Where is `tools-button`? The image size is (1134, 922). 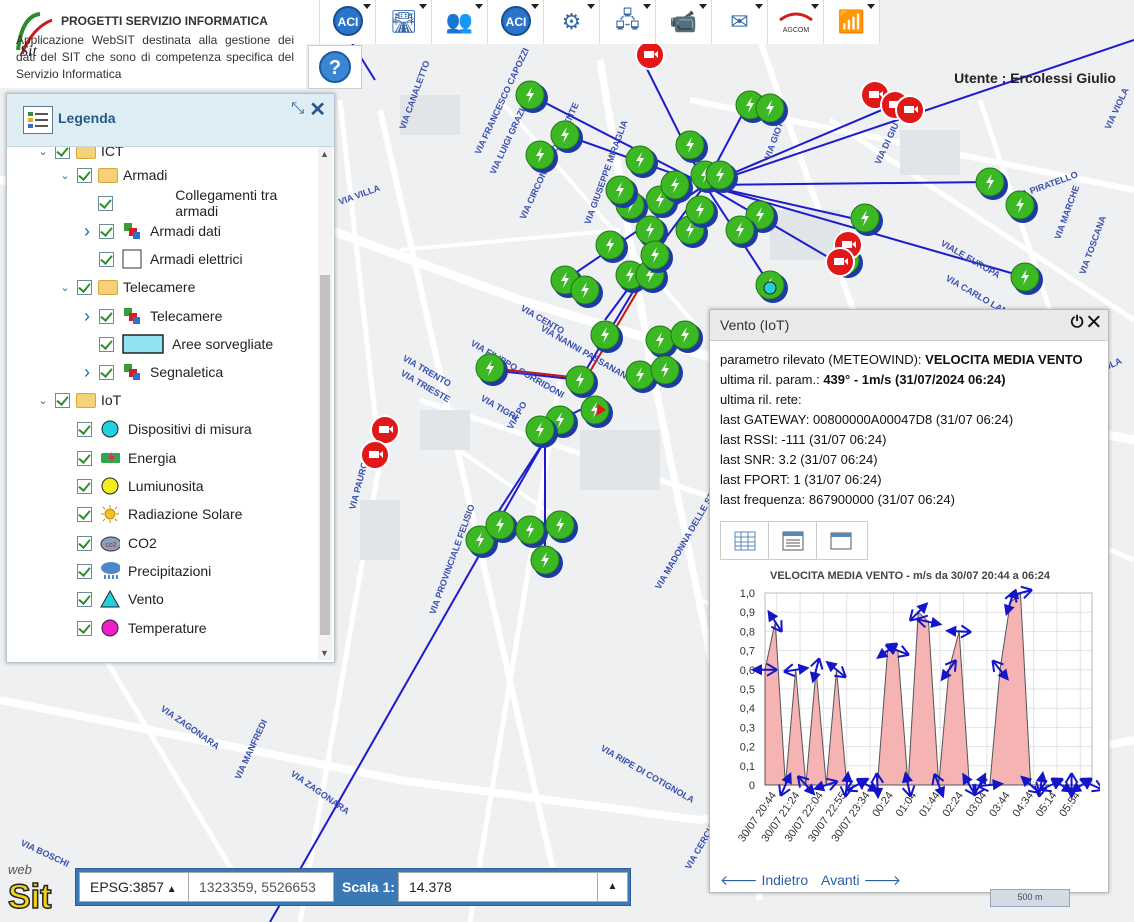 tools-button is located at coordinates (313, 22).